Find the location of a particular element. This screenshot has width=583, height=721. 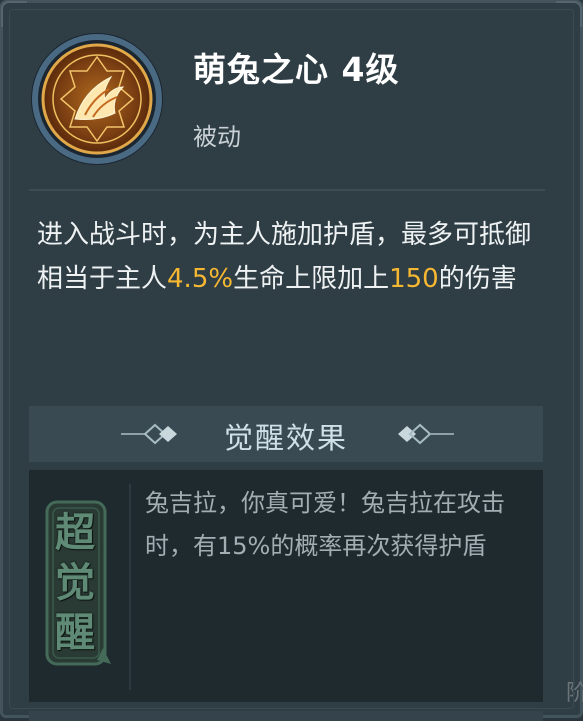

awaken-section-header: 觉醒效果 is located at coordinates (286, 434).